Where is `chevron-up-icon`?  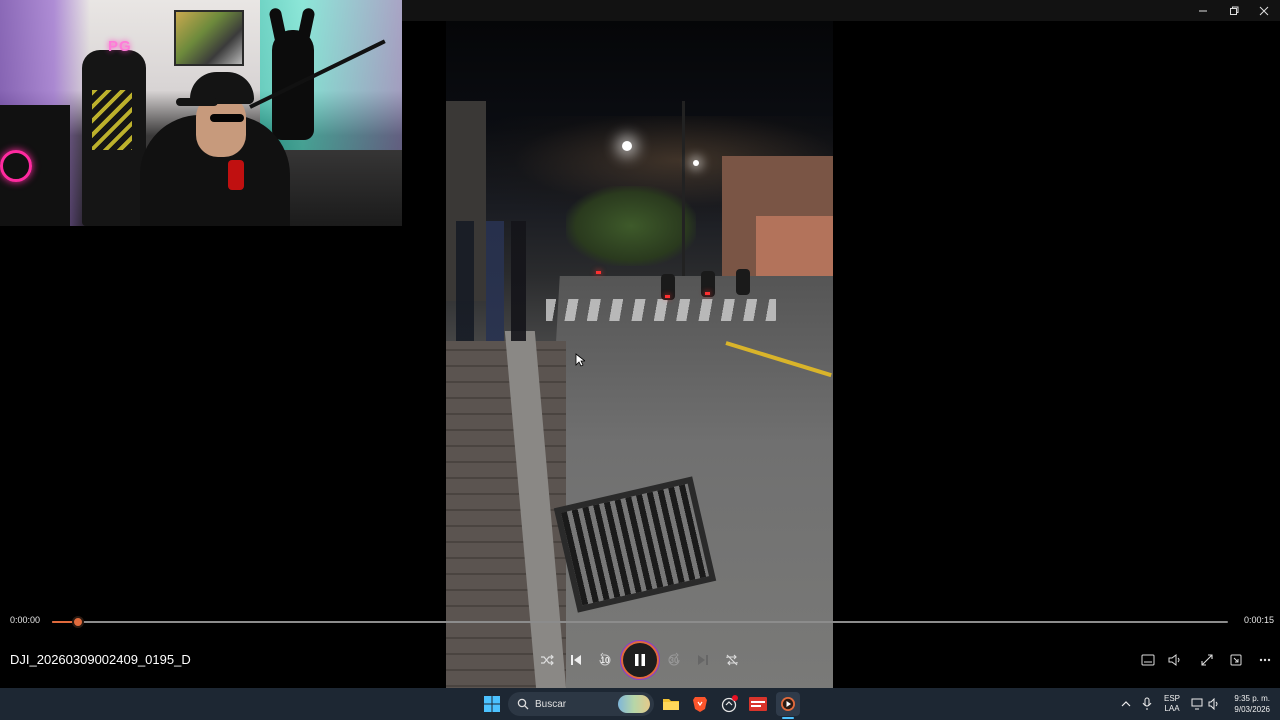 chevron-up-icon is located at coordinates (1126, 704).